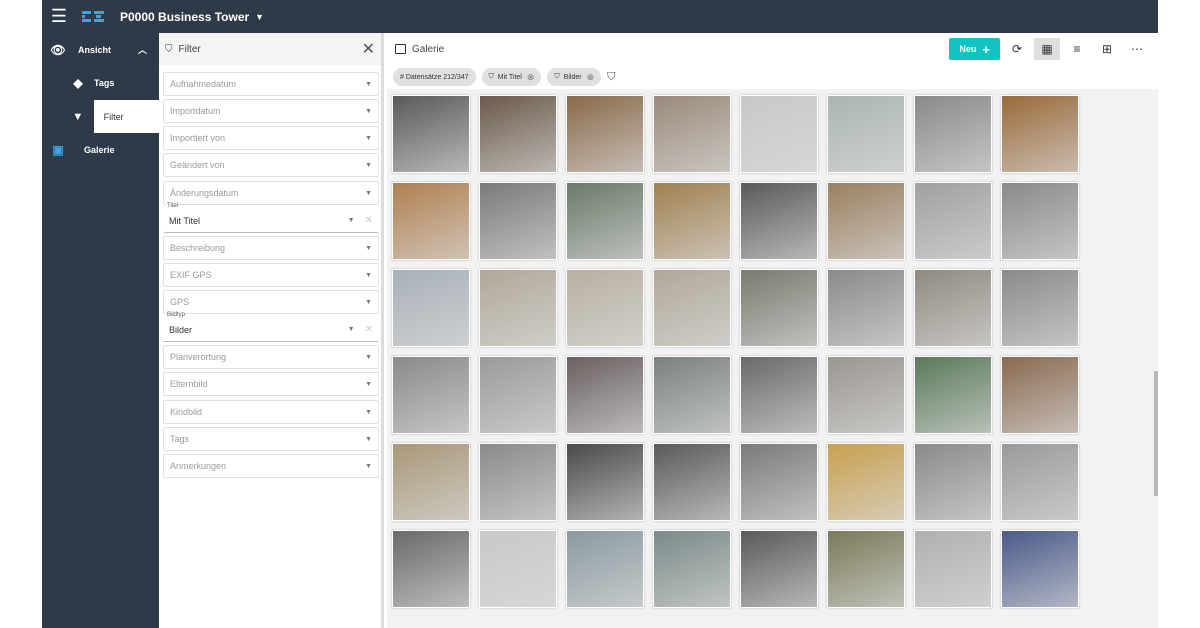 This screenshot has width=1200, height=628. I want to click on filter-field: Kindbild ▼, so click(271, 412).